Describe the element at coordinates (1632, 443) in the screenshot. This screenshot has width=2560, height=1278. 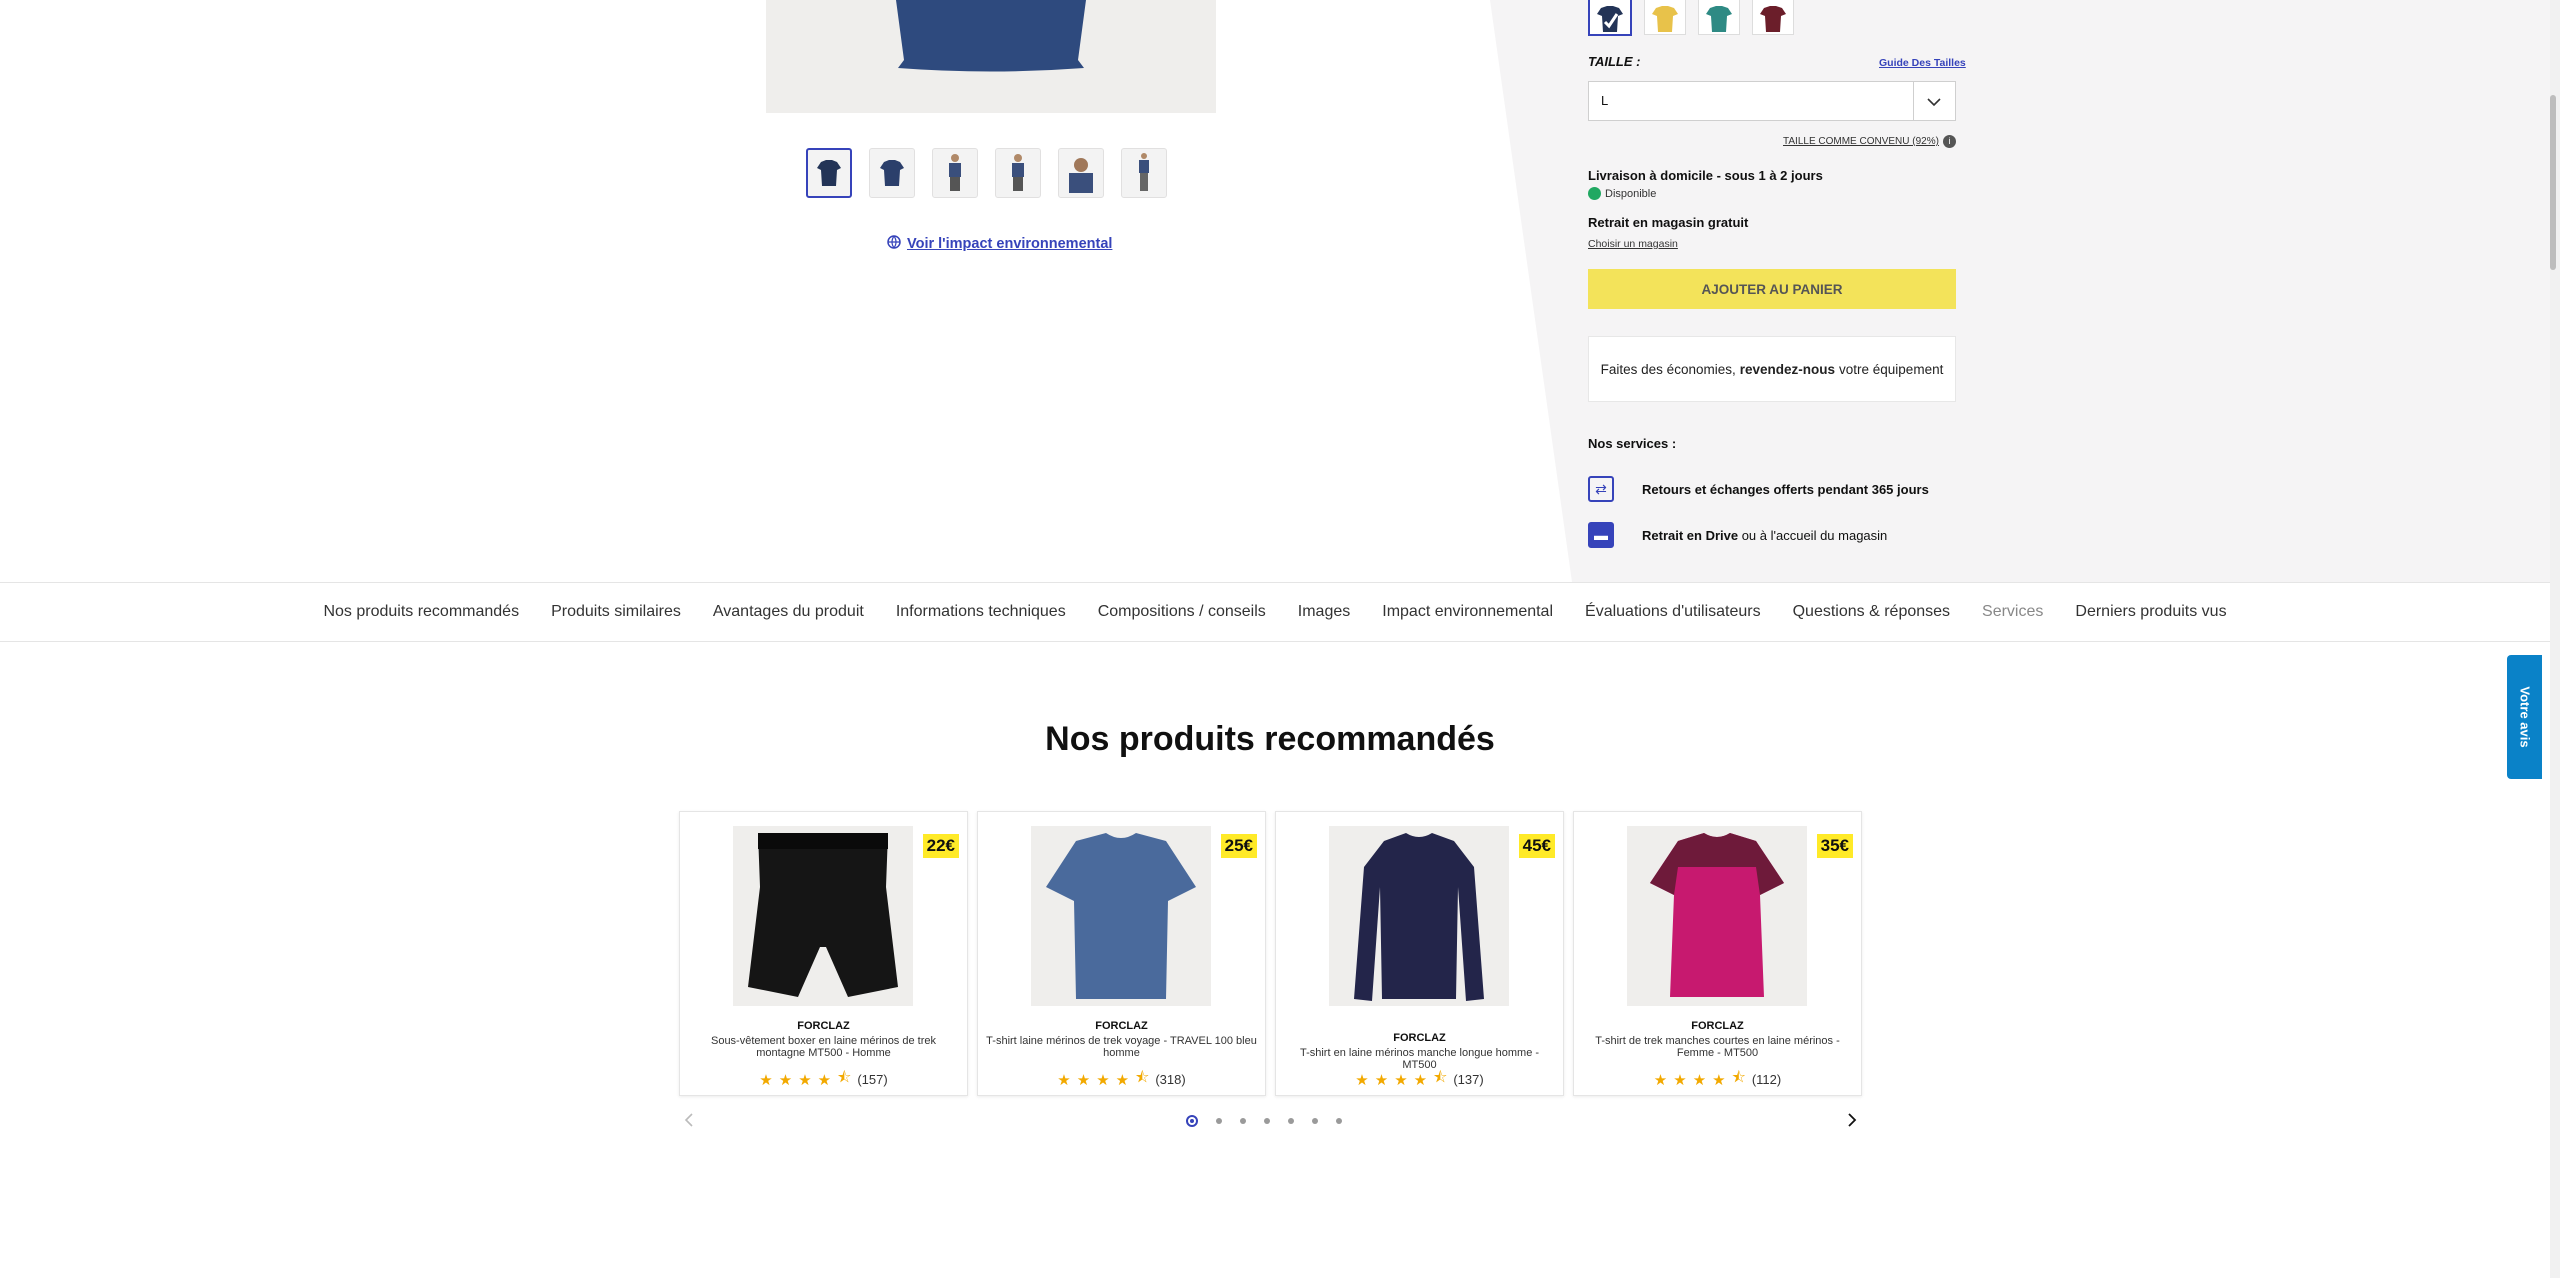
I see `services-title: Nos services :` at that location.